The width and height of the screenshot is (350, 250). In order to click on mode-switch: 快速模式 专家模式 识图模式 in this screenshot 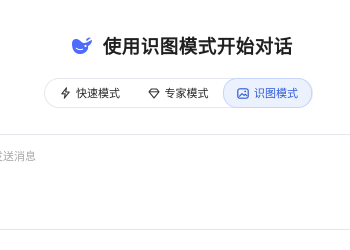, I will do `click(178, 93)`.